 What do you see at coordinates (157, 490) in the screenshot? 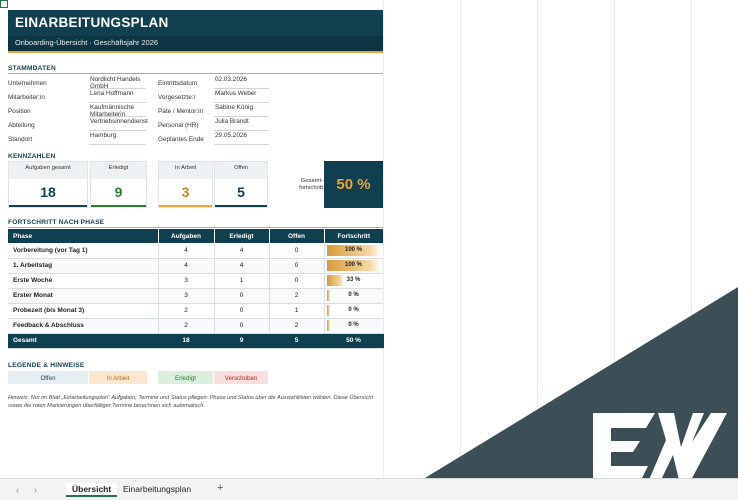
I see `tab-einarbeitungsplan: Einarbeitungsplan` at bounding box center [157, 490].